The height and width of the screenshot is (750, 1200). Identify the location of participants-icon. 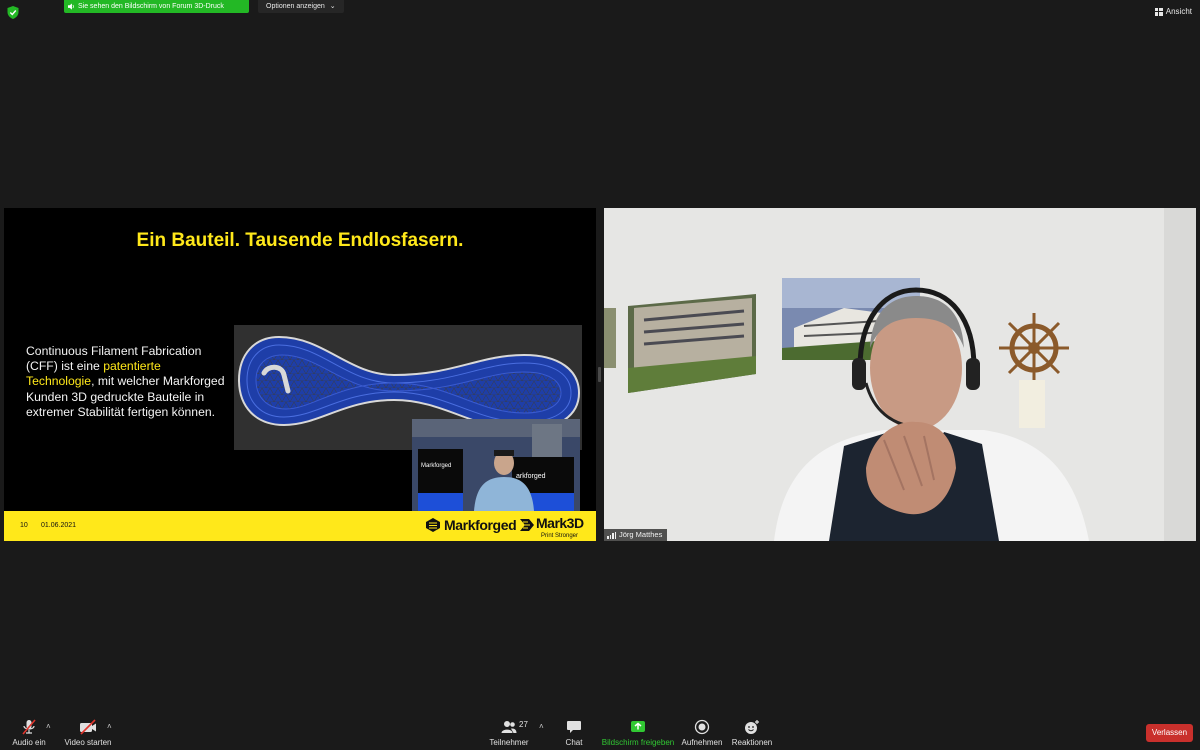
(509, 727).